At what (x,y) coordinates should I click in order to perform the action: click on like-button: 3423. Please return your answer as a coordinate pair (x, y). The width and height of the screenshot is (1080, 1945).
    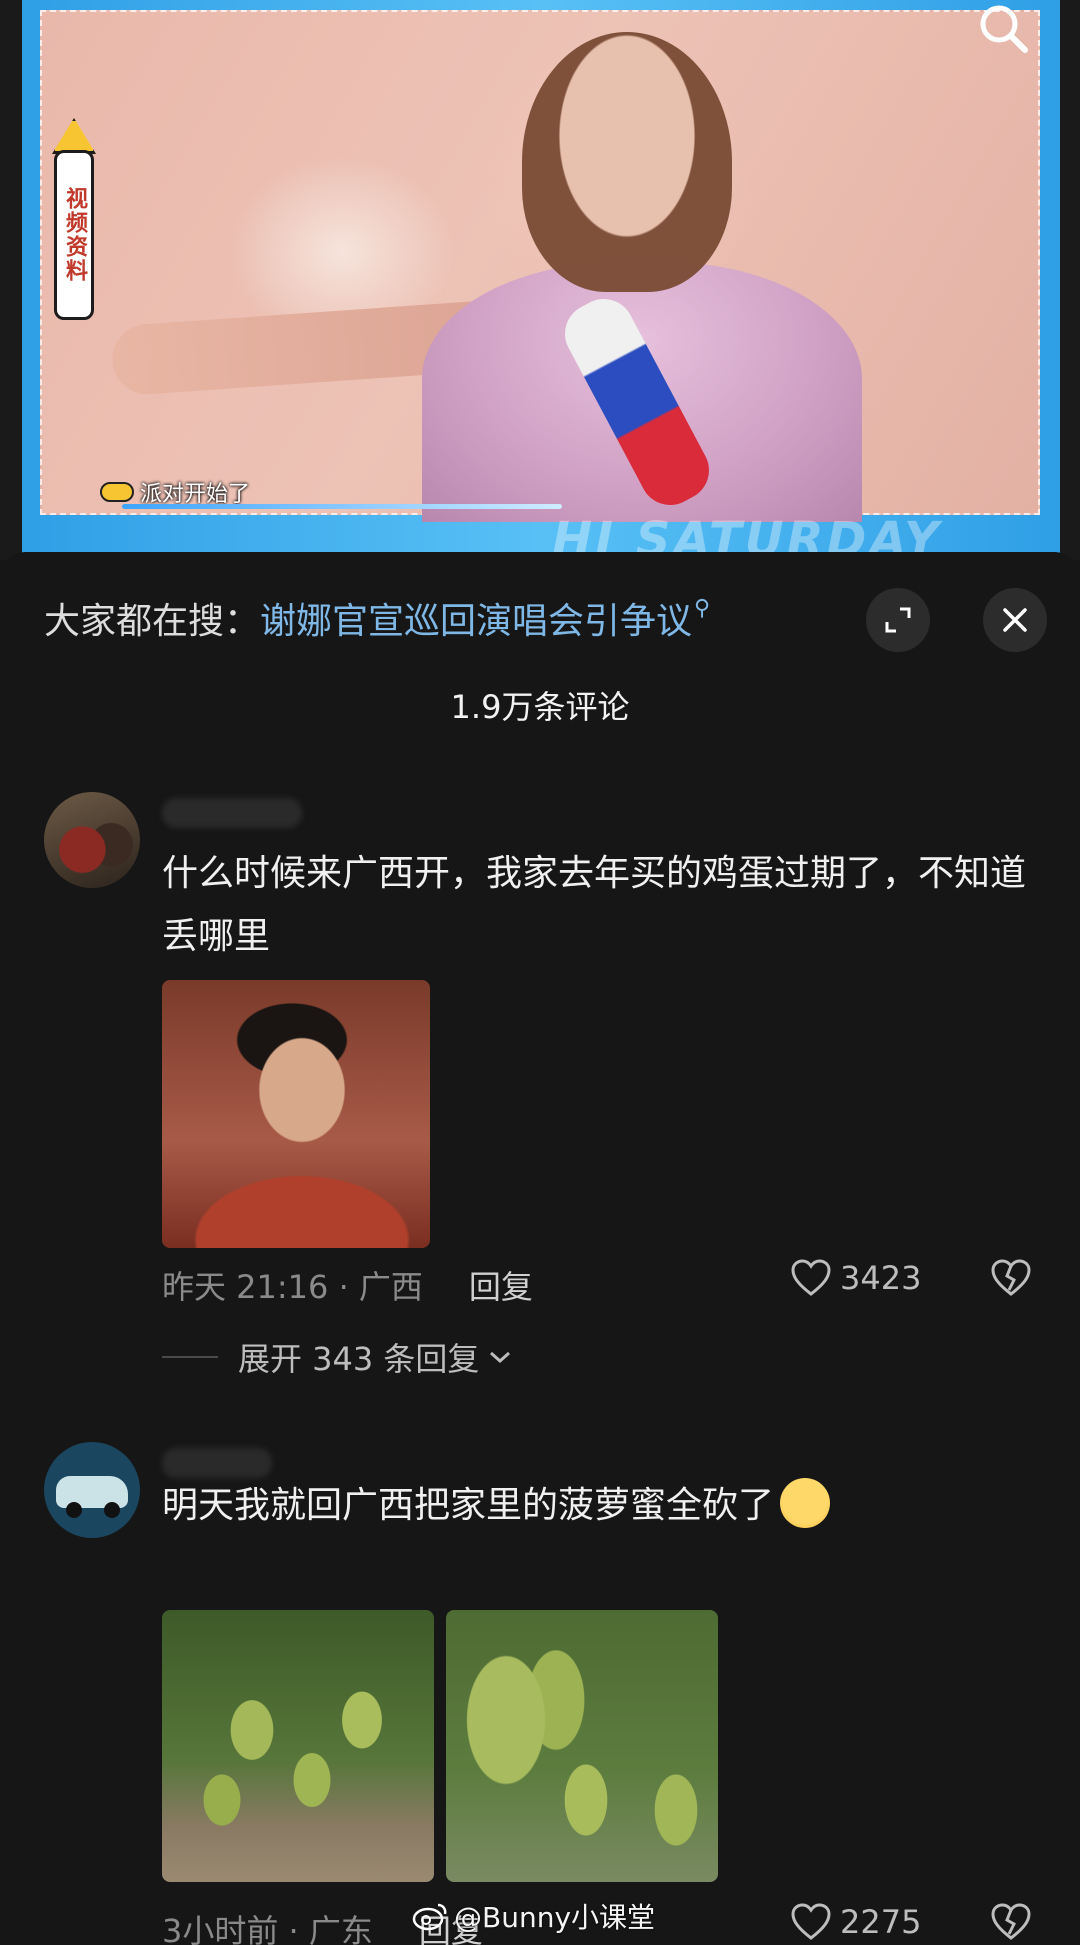
    Looking at the image, I should click on (855, 1278).